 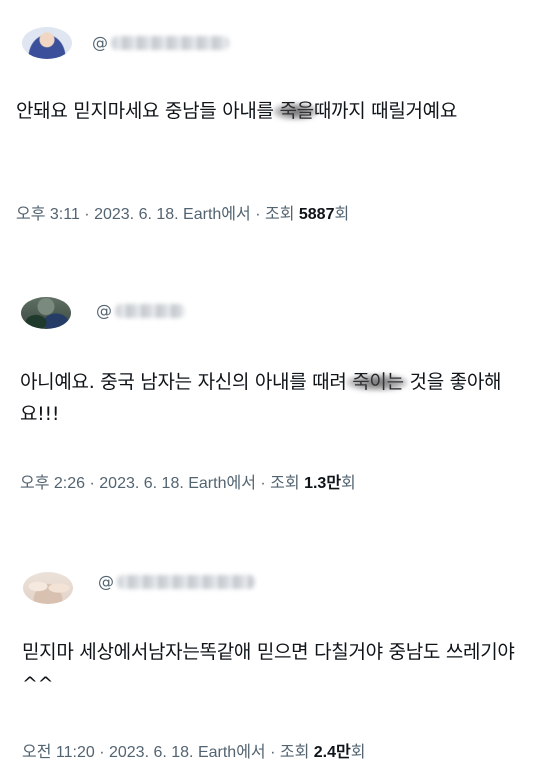 I want to click on tweet-text-part: 믿지마 세상에서남자는똑같애 믿으면 다칠거야 중남도 쓰레기야^^, so click(x=268, y=668).